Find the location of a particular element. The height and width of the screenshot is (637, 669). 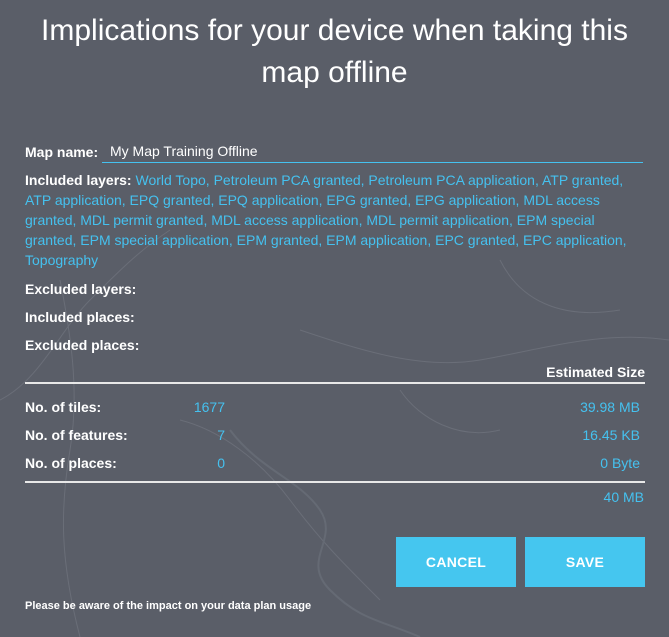

stat-count: 0 is located at coordinates (221, 463).